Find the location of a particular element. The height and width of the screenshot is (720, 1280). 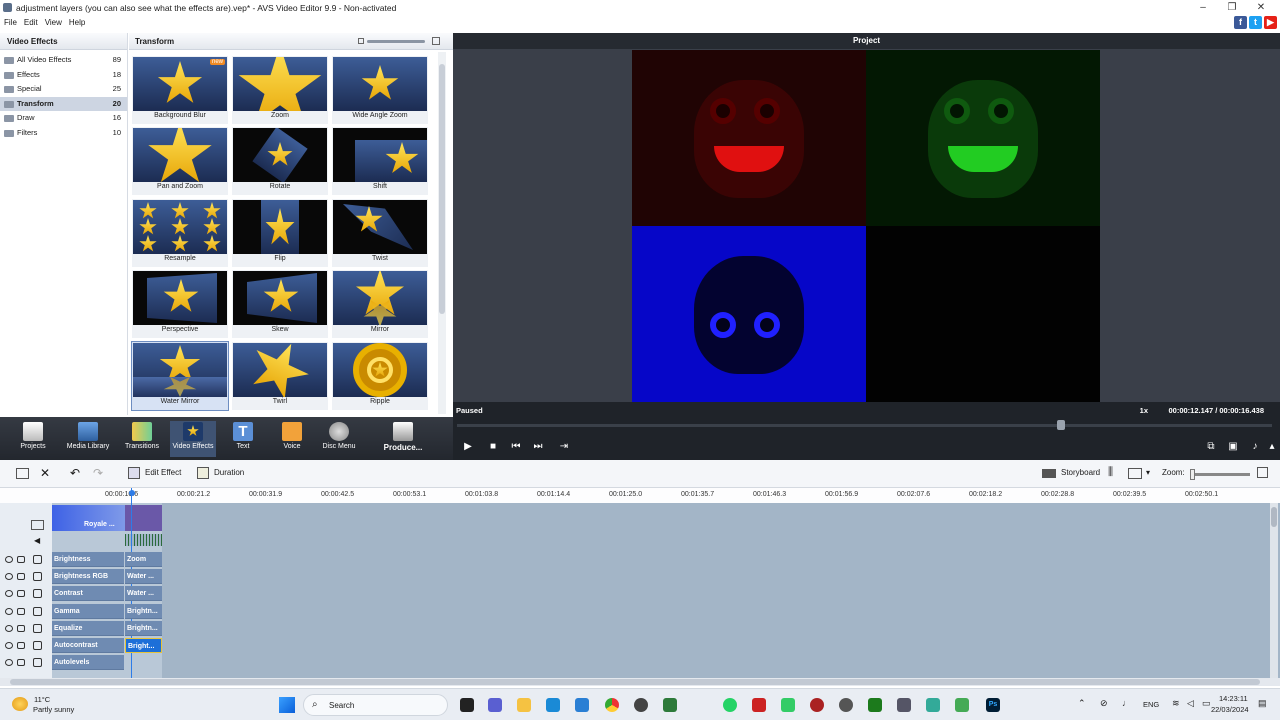

edit-effect-button: Edit Effect is located at coordinates (163, 472).